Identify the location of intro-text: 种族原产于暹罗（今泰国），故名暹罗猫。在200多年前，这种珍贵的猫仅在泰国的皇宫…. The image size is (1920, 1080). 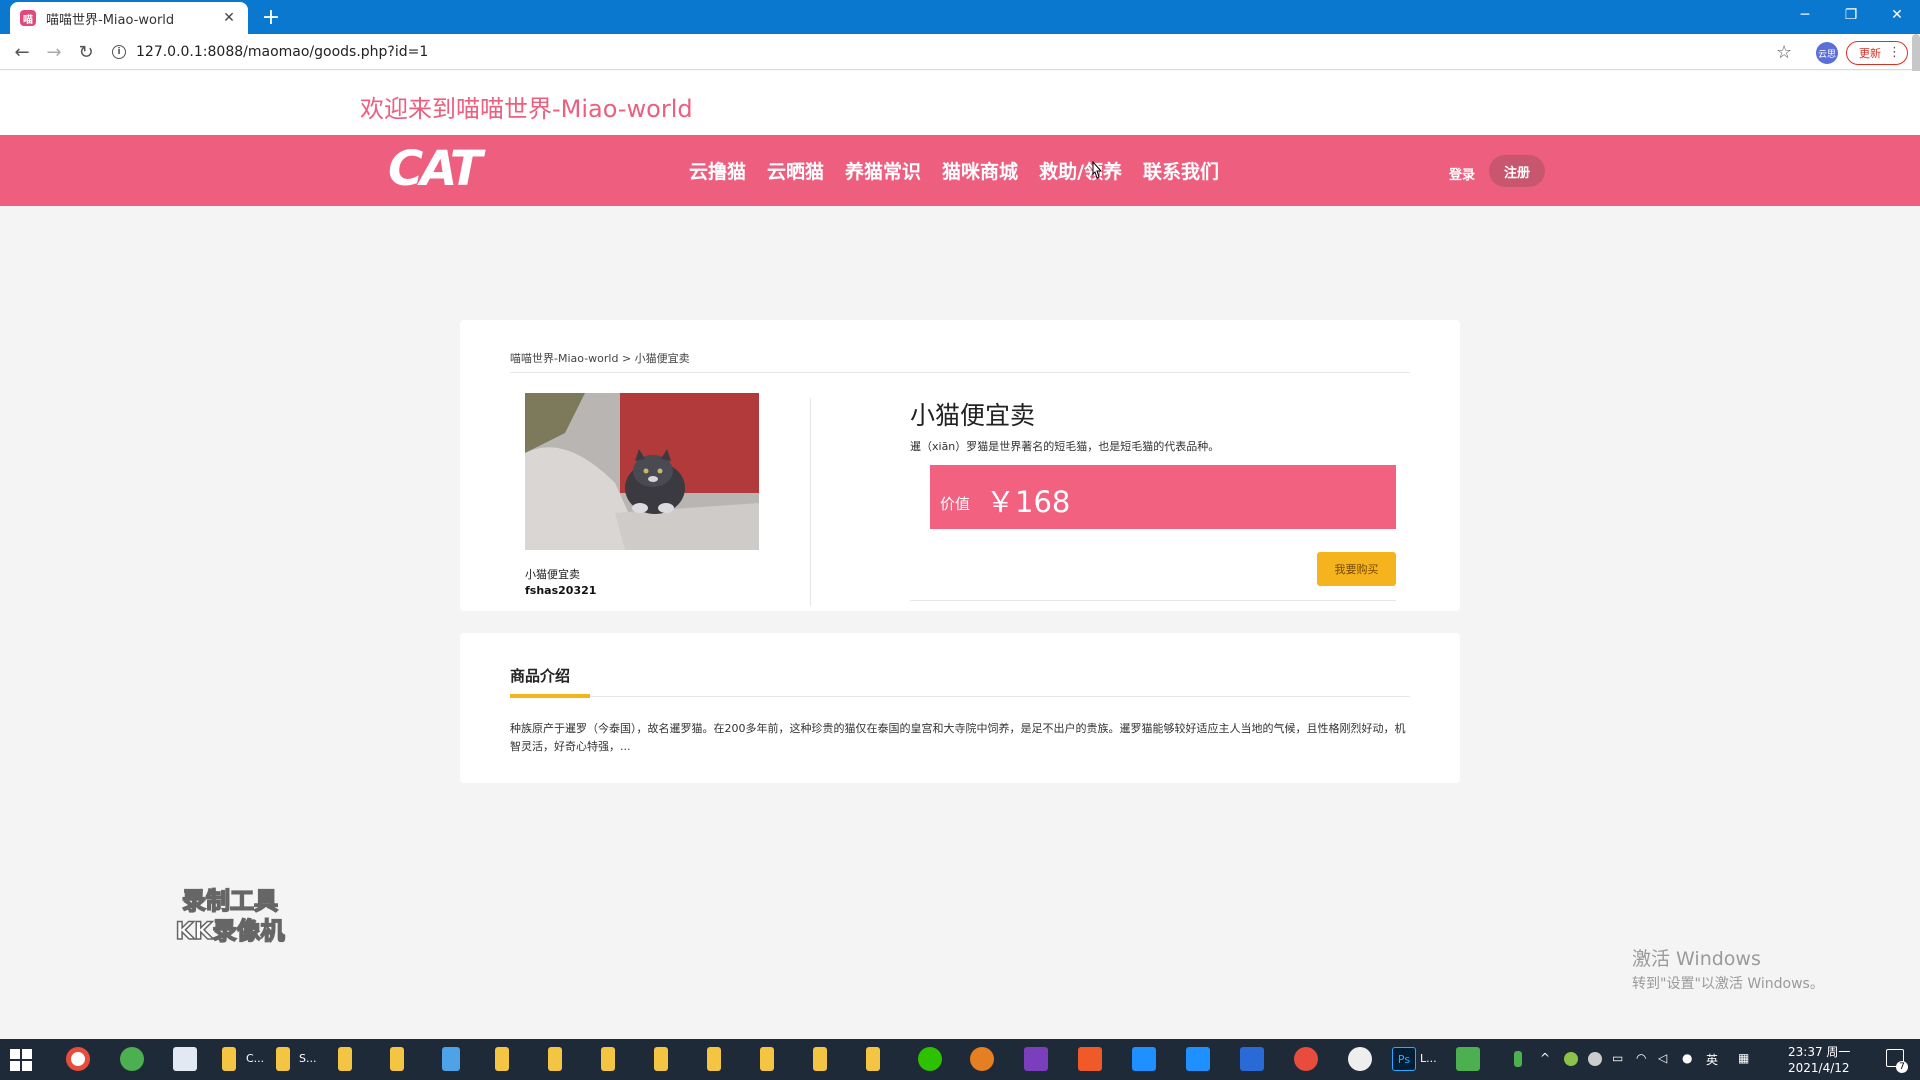
(958, 737).